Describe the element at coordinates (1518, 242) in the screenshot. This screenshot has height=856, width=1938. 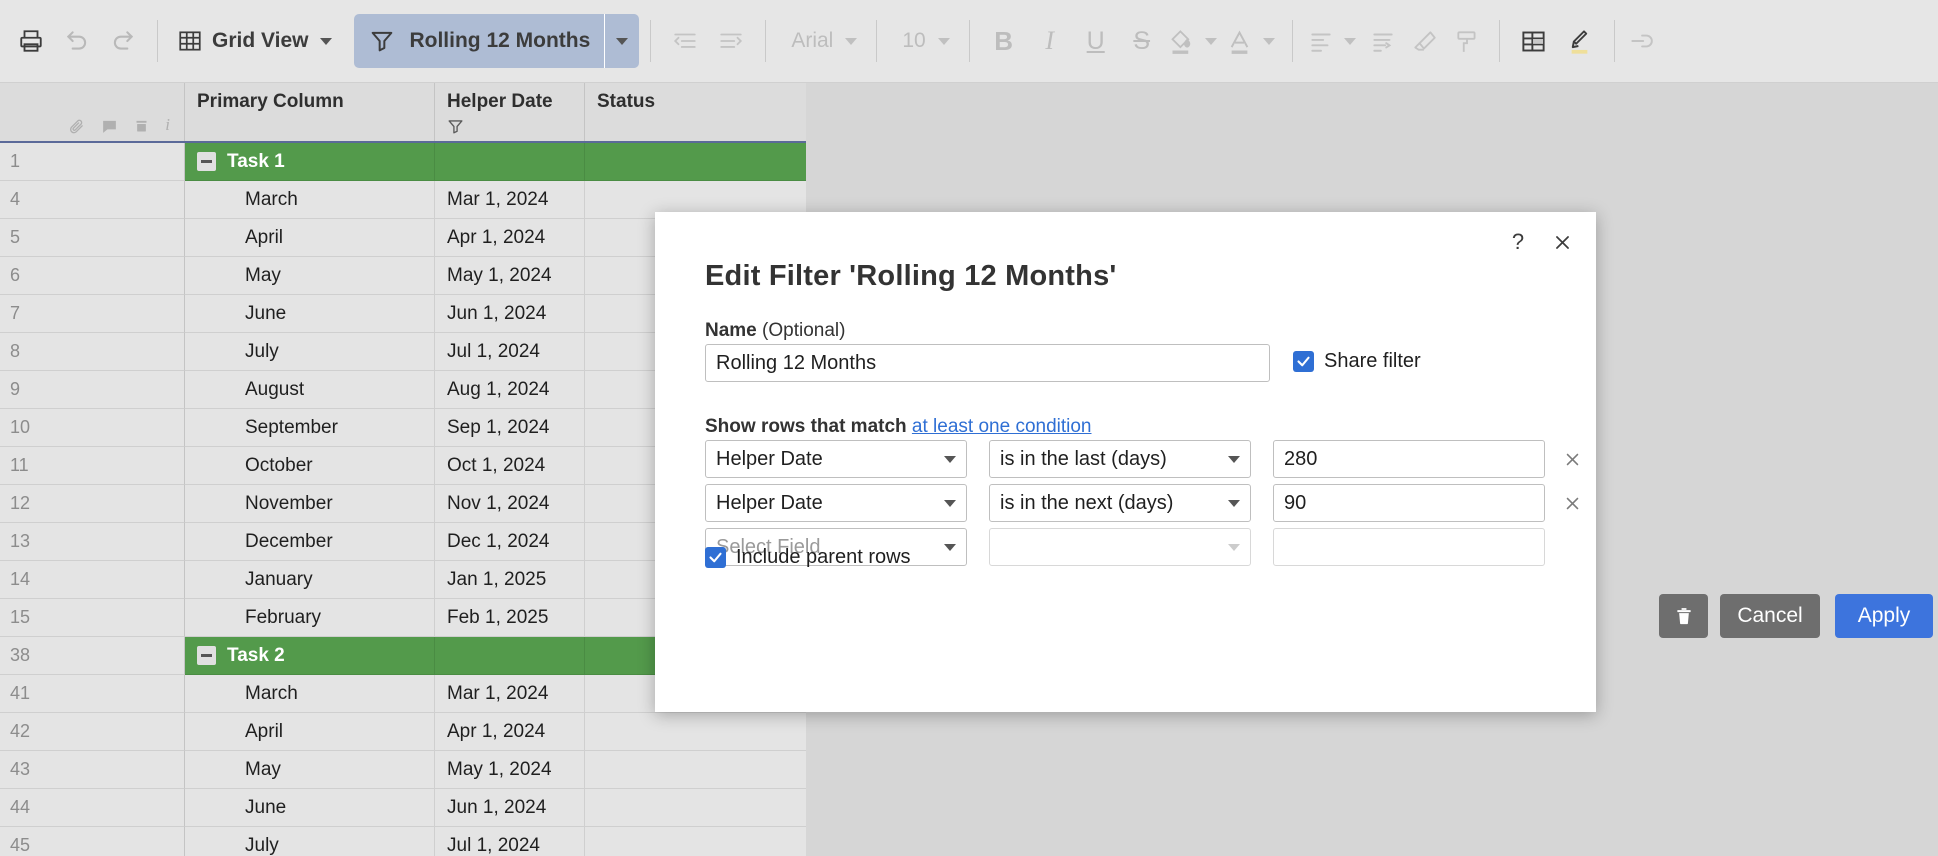
I see `help-icon: ?` at that location.